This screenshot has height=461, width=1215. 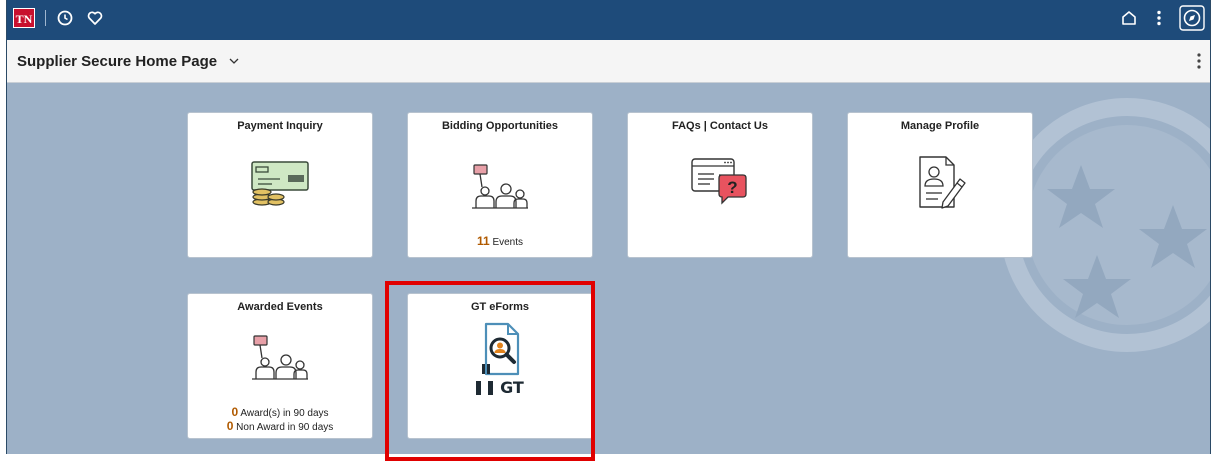 What do you see at coordinates (508, 242) in the screenshot?
I see `events-count-label: Events` at bounding box center [508, 242].